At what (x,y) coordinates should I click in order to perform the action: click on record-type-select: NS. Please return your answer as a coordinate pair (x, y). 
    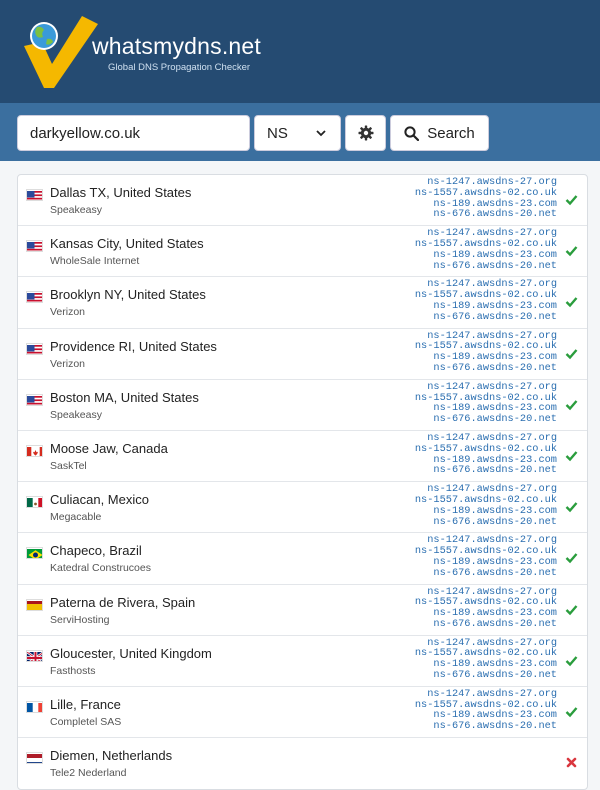
    Looking at the image, I should click on (297, 133).